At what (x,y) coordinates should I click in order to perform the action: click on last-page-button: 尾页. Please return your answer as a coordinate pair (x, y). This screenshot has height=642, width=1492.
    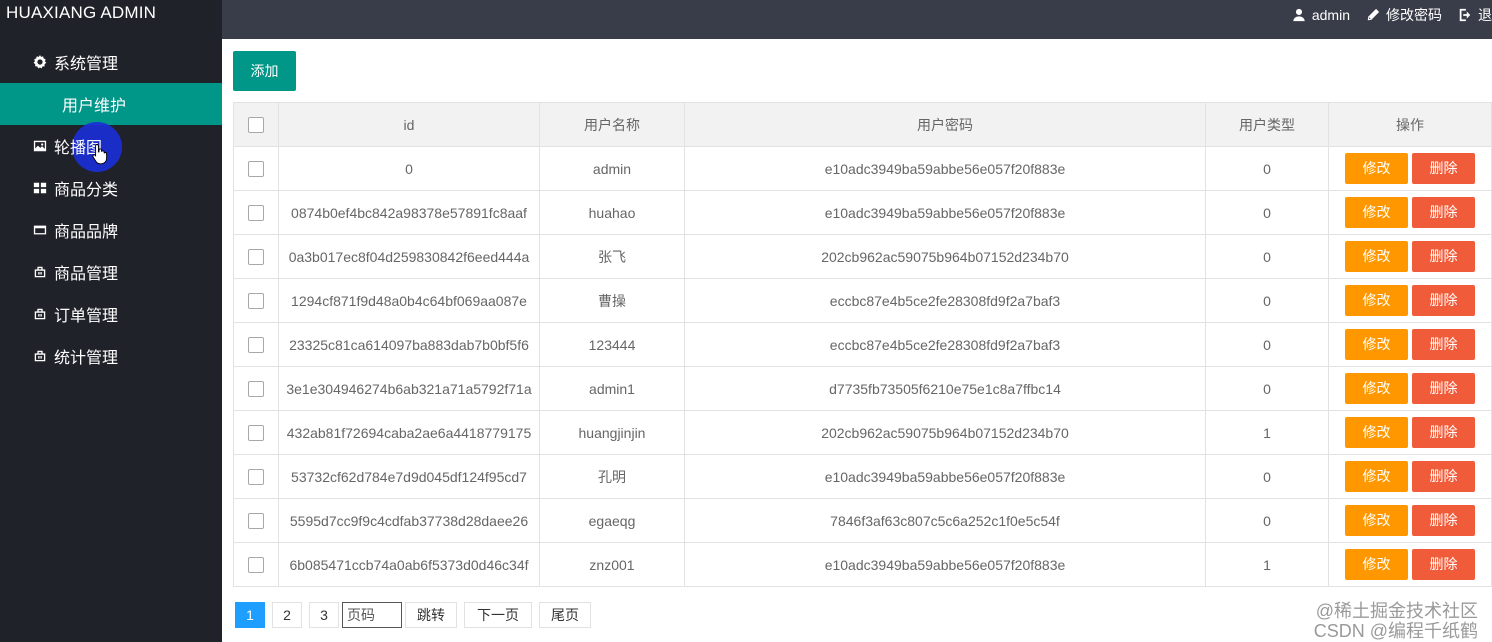
    Looking at the image, I should click on (565, 615).